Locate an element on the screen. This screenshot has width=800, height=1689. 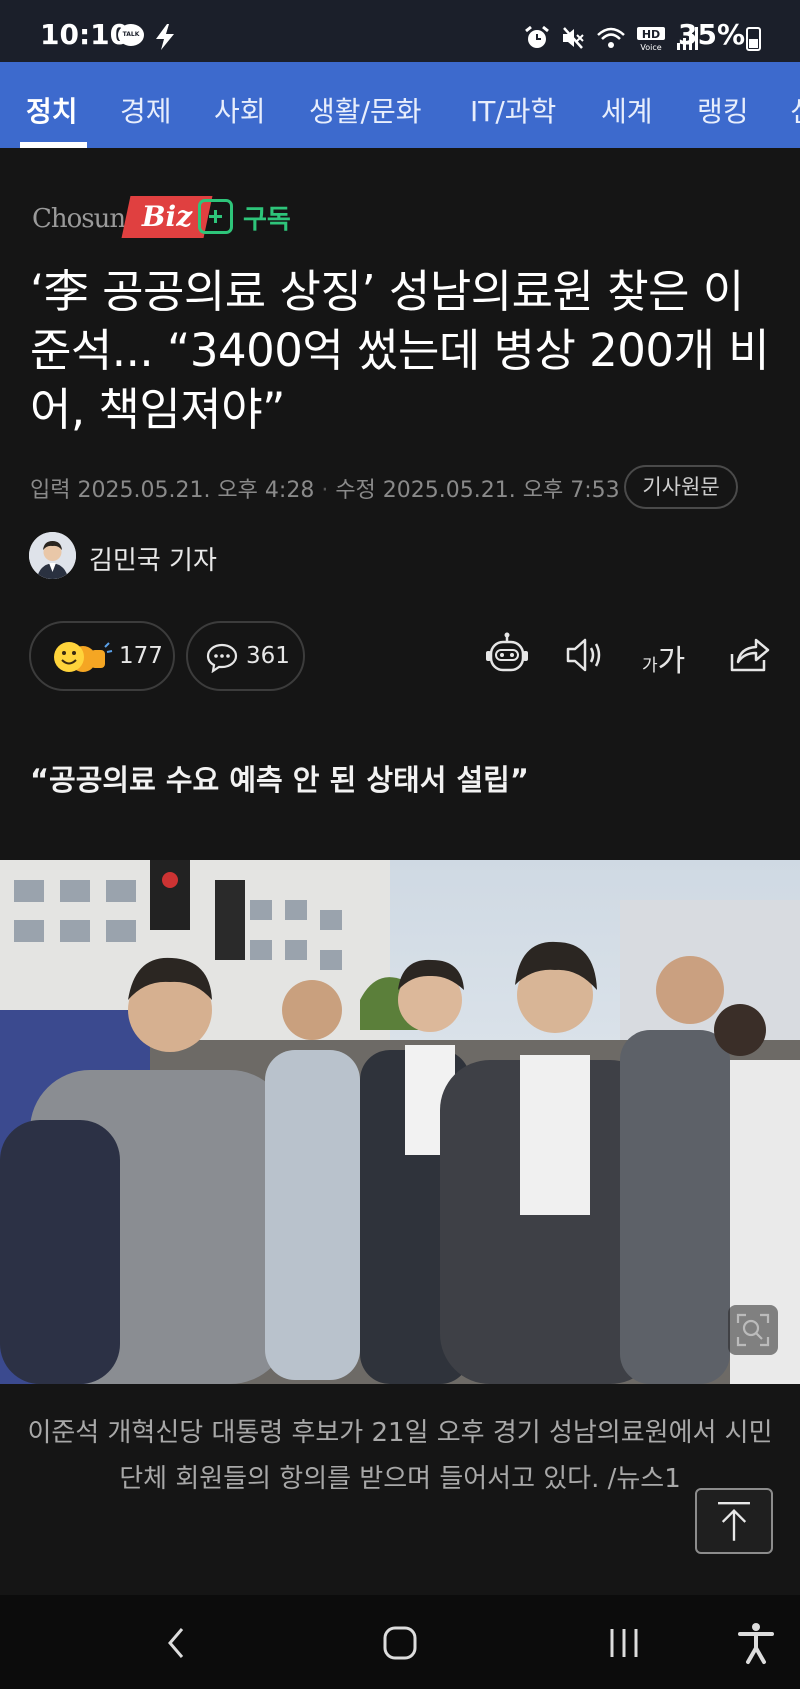
original-article-button: 기사원문 is located at coordinates (681, 487).